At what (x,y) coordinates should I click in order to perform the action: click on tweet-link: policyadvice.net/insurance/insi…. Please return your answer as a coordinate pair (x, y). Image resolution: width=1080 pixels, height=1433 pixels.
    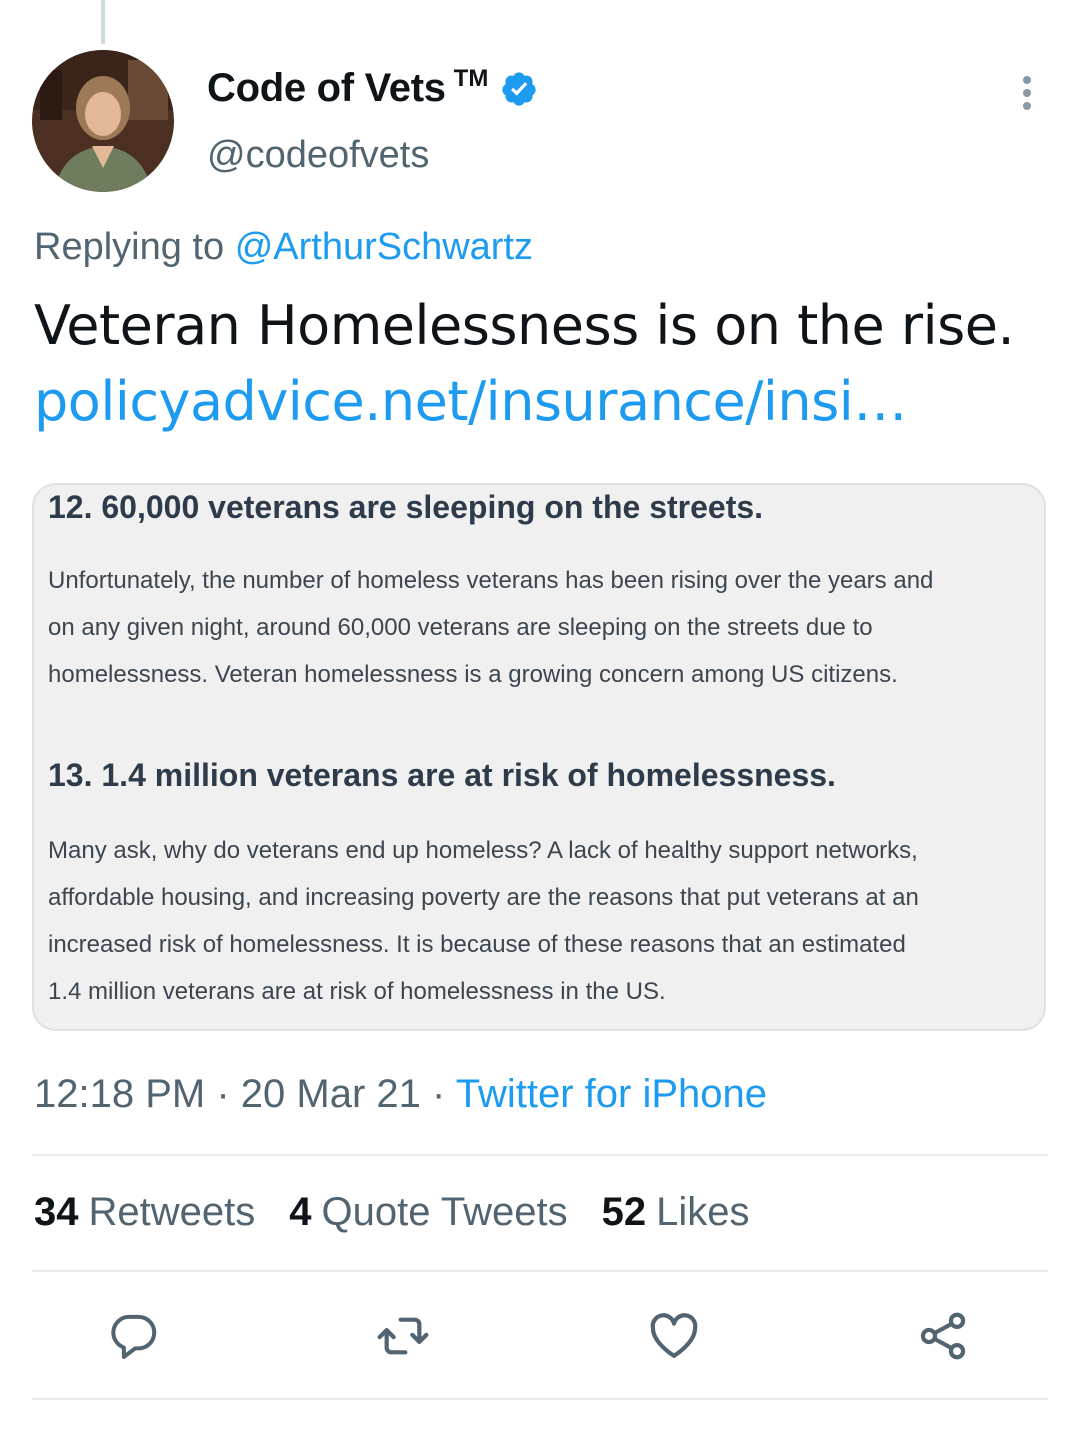
    Looking at the image, I should click on (544, 402).